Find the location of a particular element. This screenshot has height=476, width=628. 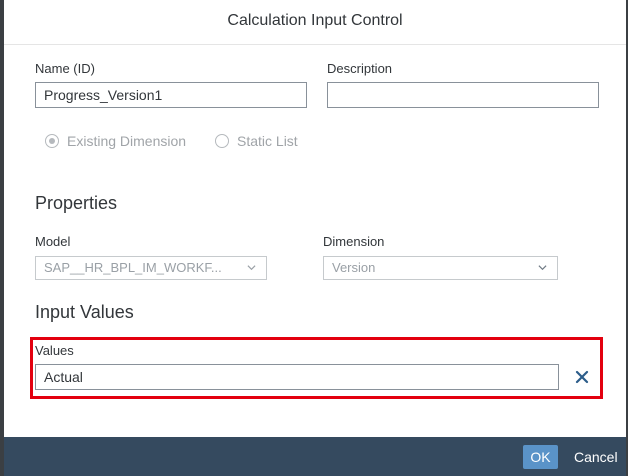

input-values-section-title: Input Values is located at coordinates (84, 312).